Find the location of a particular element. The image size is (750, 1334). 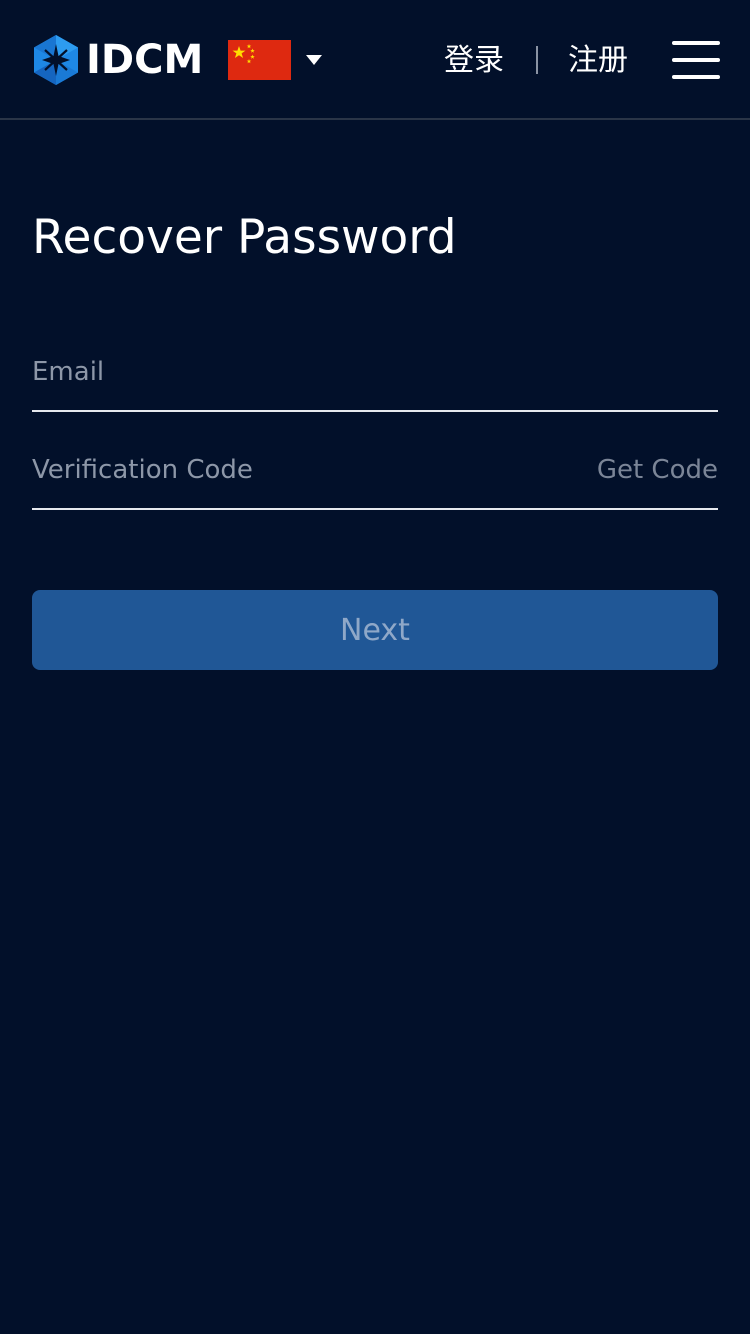

next-button: Next is located at coordinates (375, 630).